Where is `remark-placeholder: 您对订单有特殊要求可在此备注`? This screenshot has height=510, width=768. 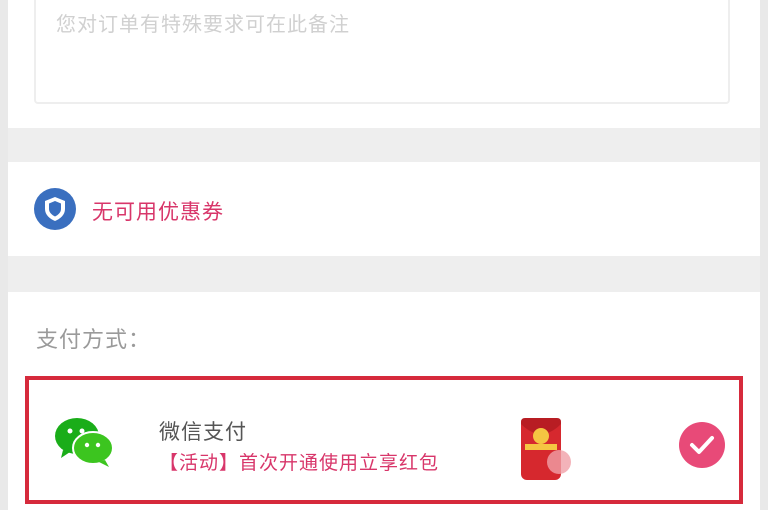 remark-placeholder: 您对订单有特殊要求可在此备注 is located at coordinates (203, 24).